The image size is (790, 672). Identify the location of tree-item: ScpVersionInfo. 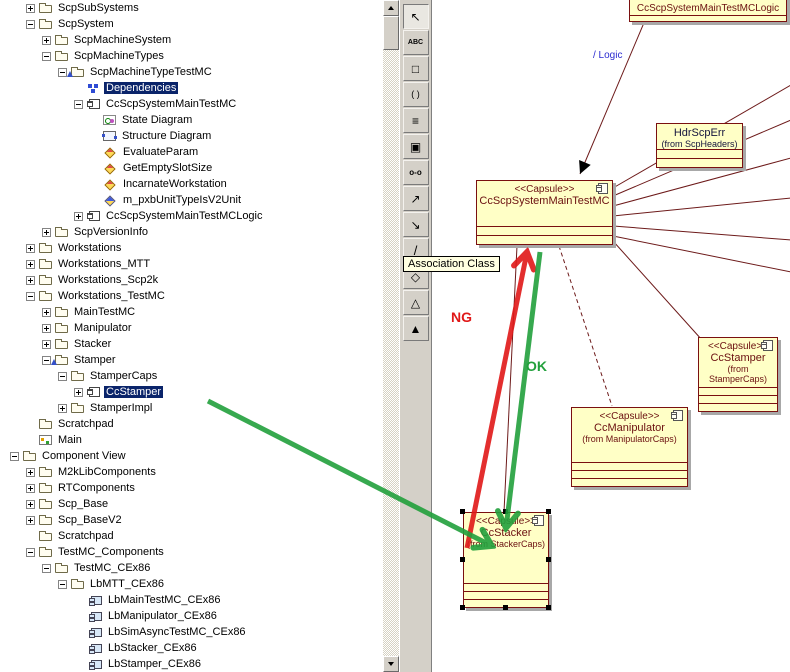
(191, 232).